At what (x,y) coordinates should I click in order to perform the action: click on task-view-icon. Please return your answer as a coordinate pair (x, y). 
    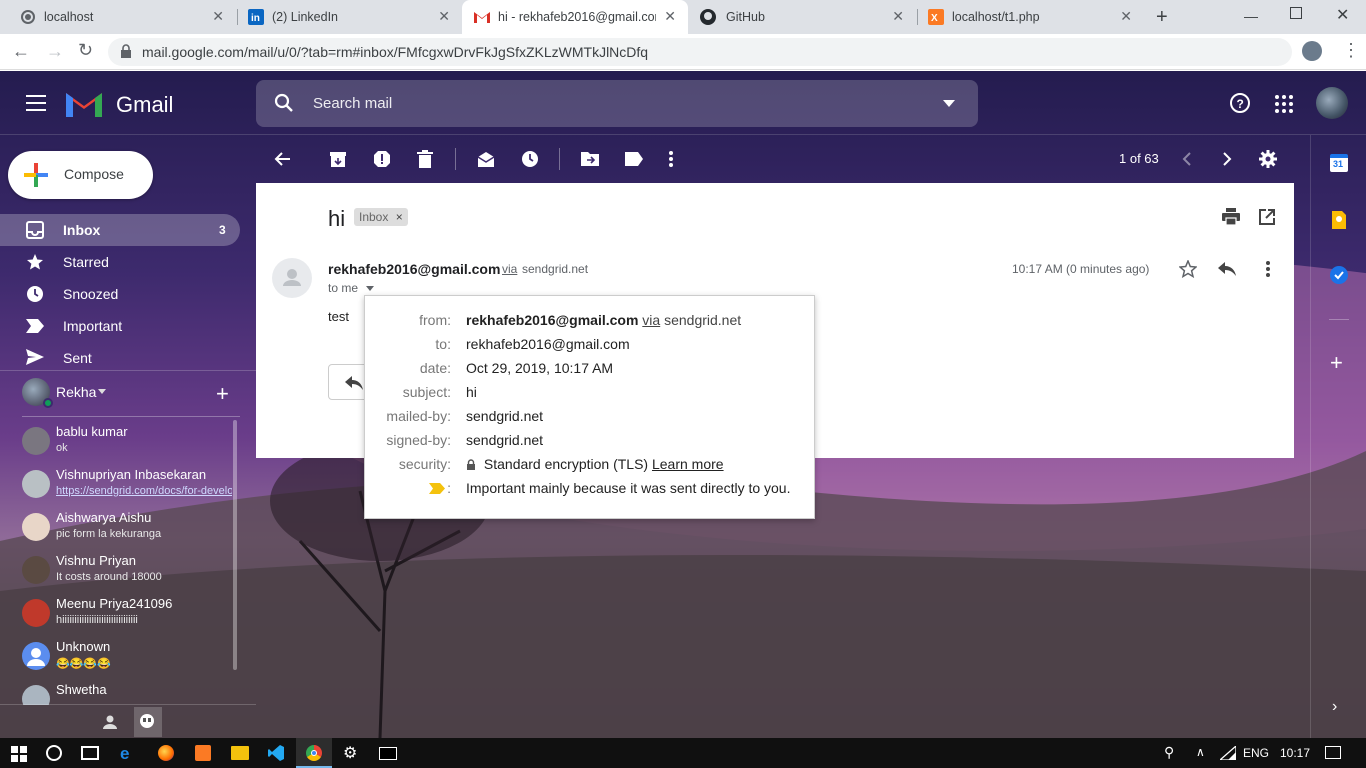
    Looking at the image, I should click on (90, 753).